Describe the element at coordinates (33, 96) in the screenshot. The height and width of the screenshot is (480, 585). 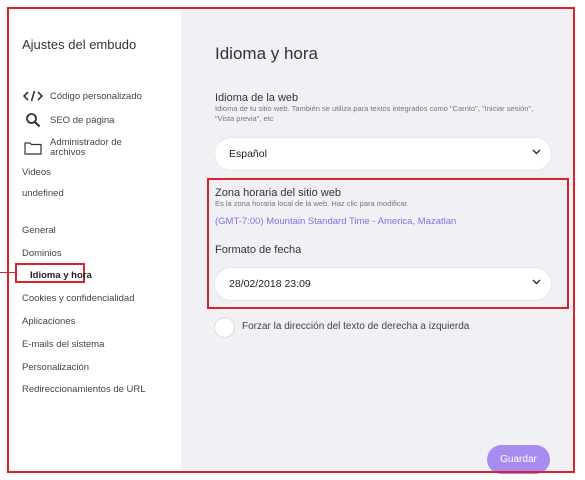
I see `code-icon` at that location.